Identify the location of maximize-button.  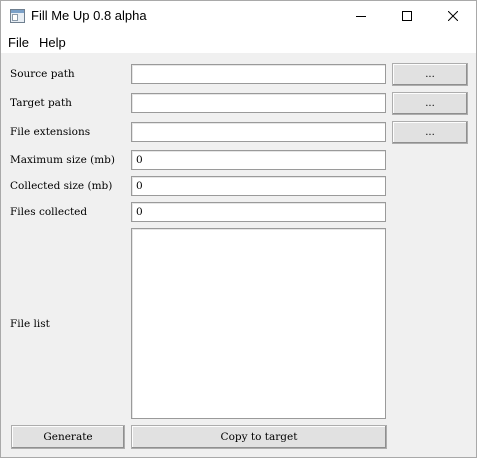
(407, 16).